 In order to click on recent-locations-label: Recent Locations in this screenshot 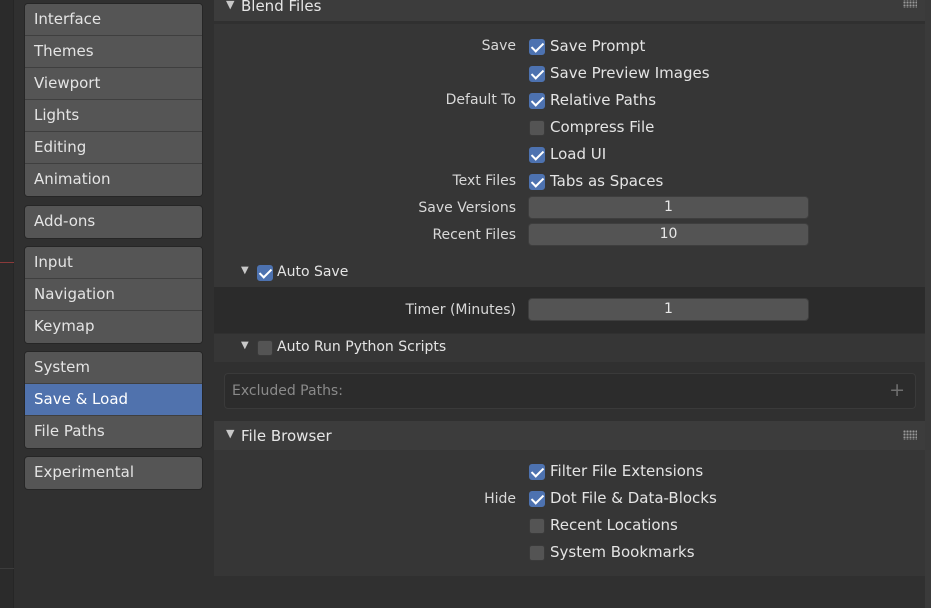, I will do `click(614, 525)`.